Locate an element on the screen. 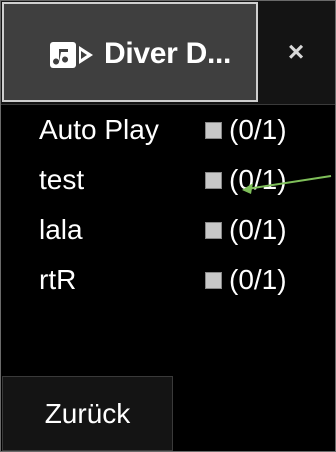 The width and height of the screenshot is (336, 452). checkbox-lala is located at coordinates (213, 230).